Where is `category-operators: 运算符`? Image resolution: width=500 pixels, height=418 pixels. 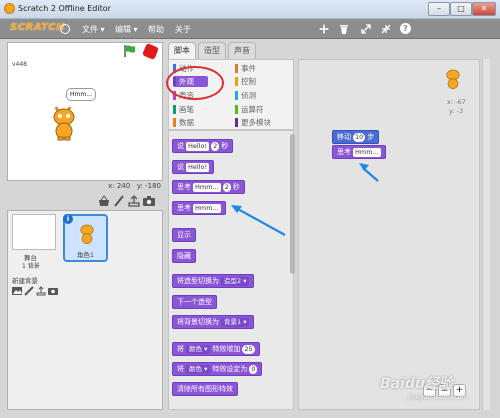 category-operators: 运算符 is located at coordinates (249, 109).